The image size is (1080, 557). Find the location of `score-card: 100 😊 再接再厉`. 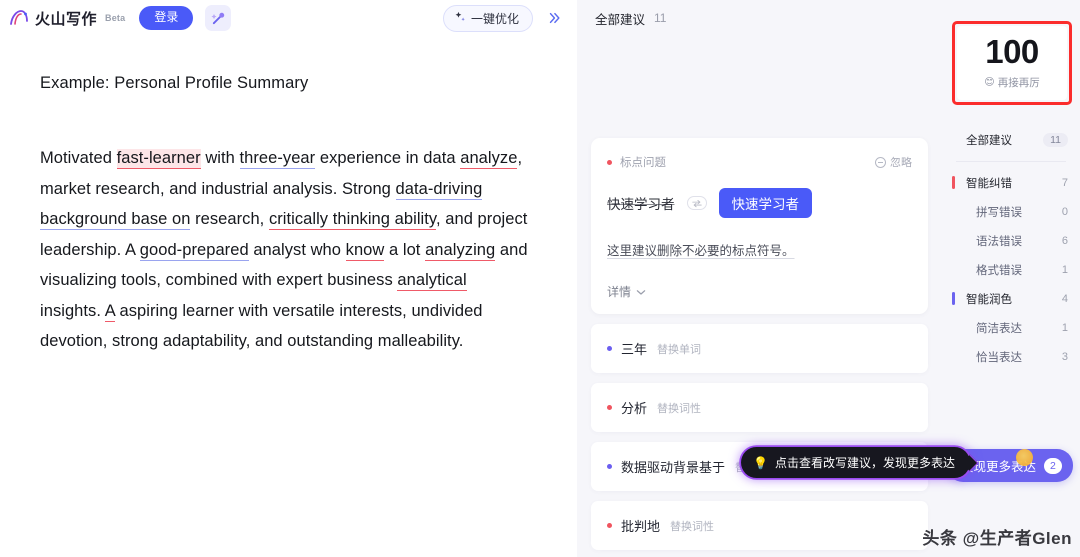

score-card: 100 😊 再接再厉 is located at coordinates (1012, 63).